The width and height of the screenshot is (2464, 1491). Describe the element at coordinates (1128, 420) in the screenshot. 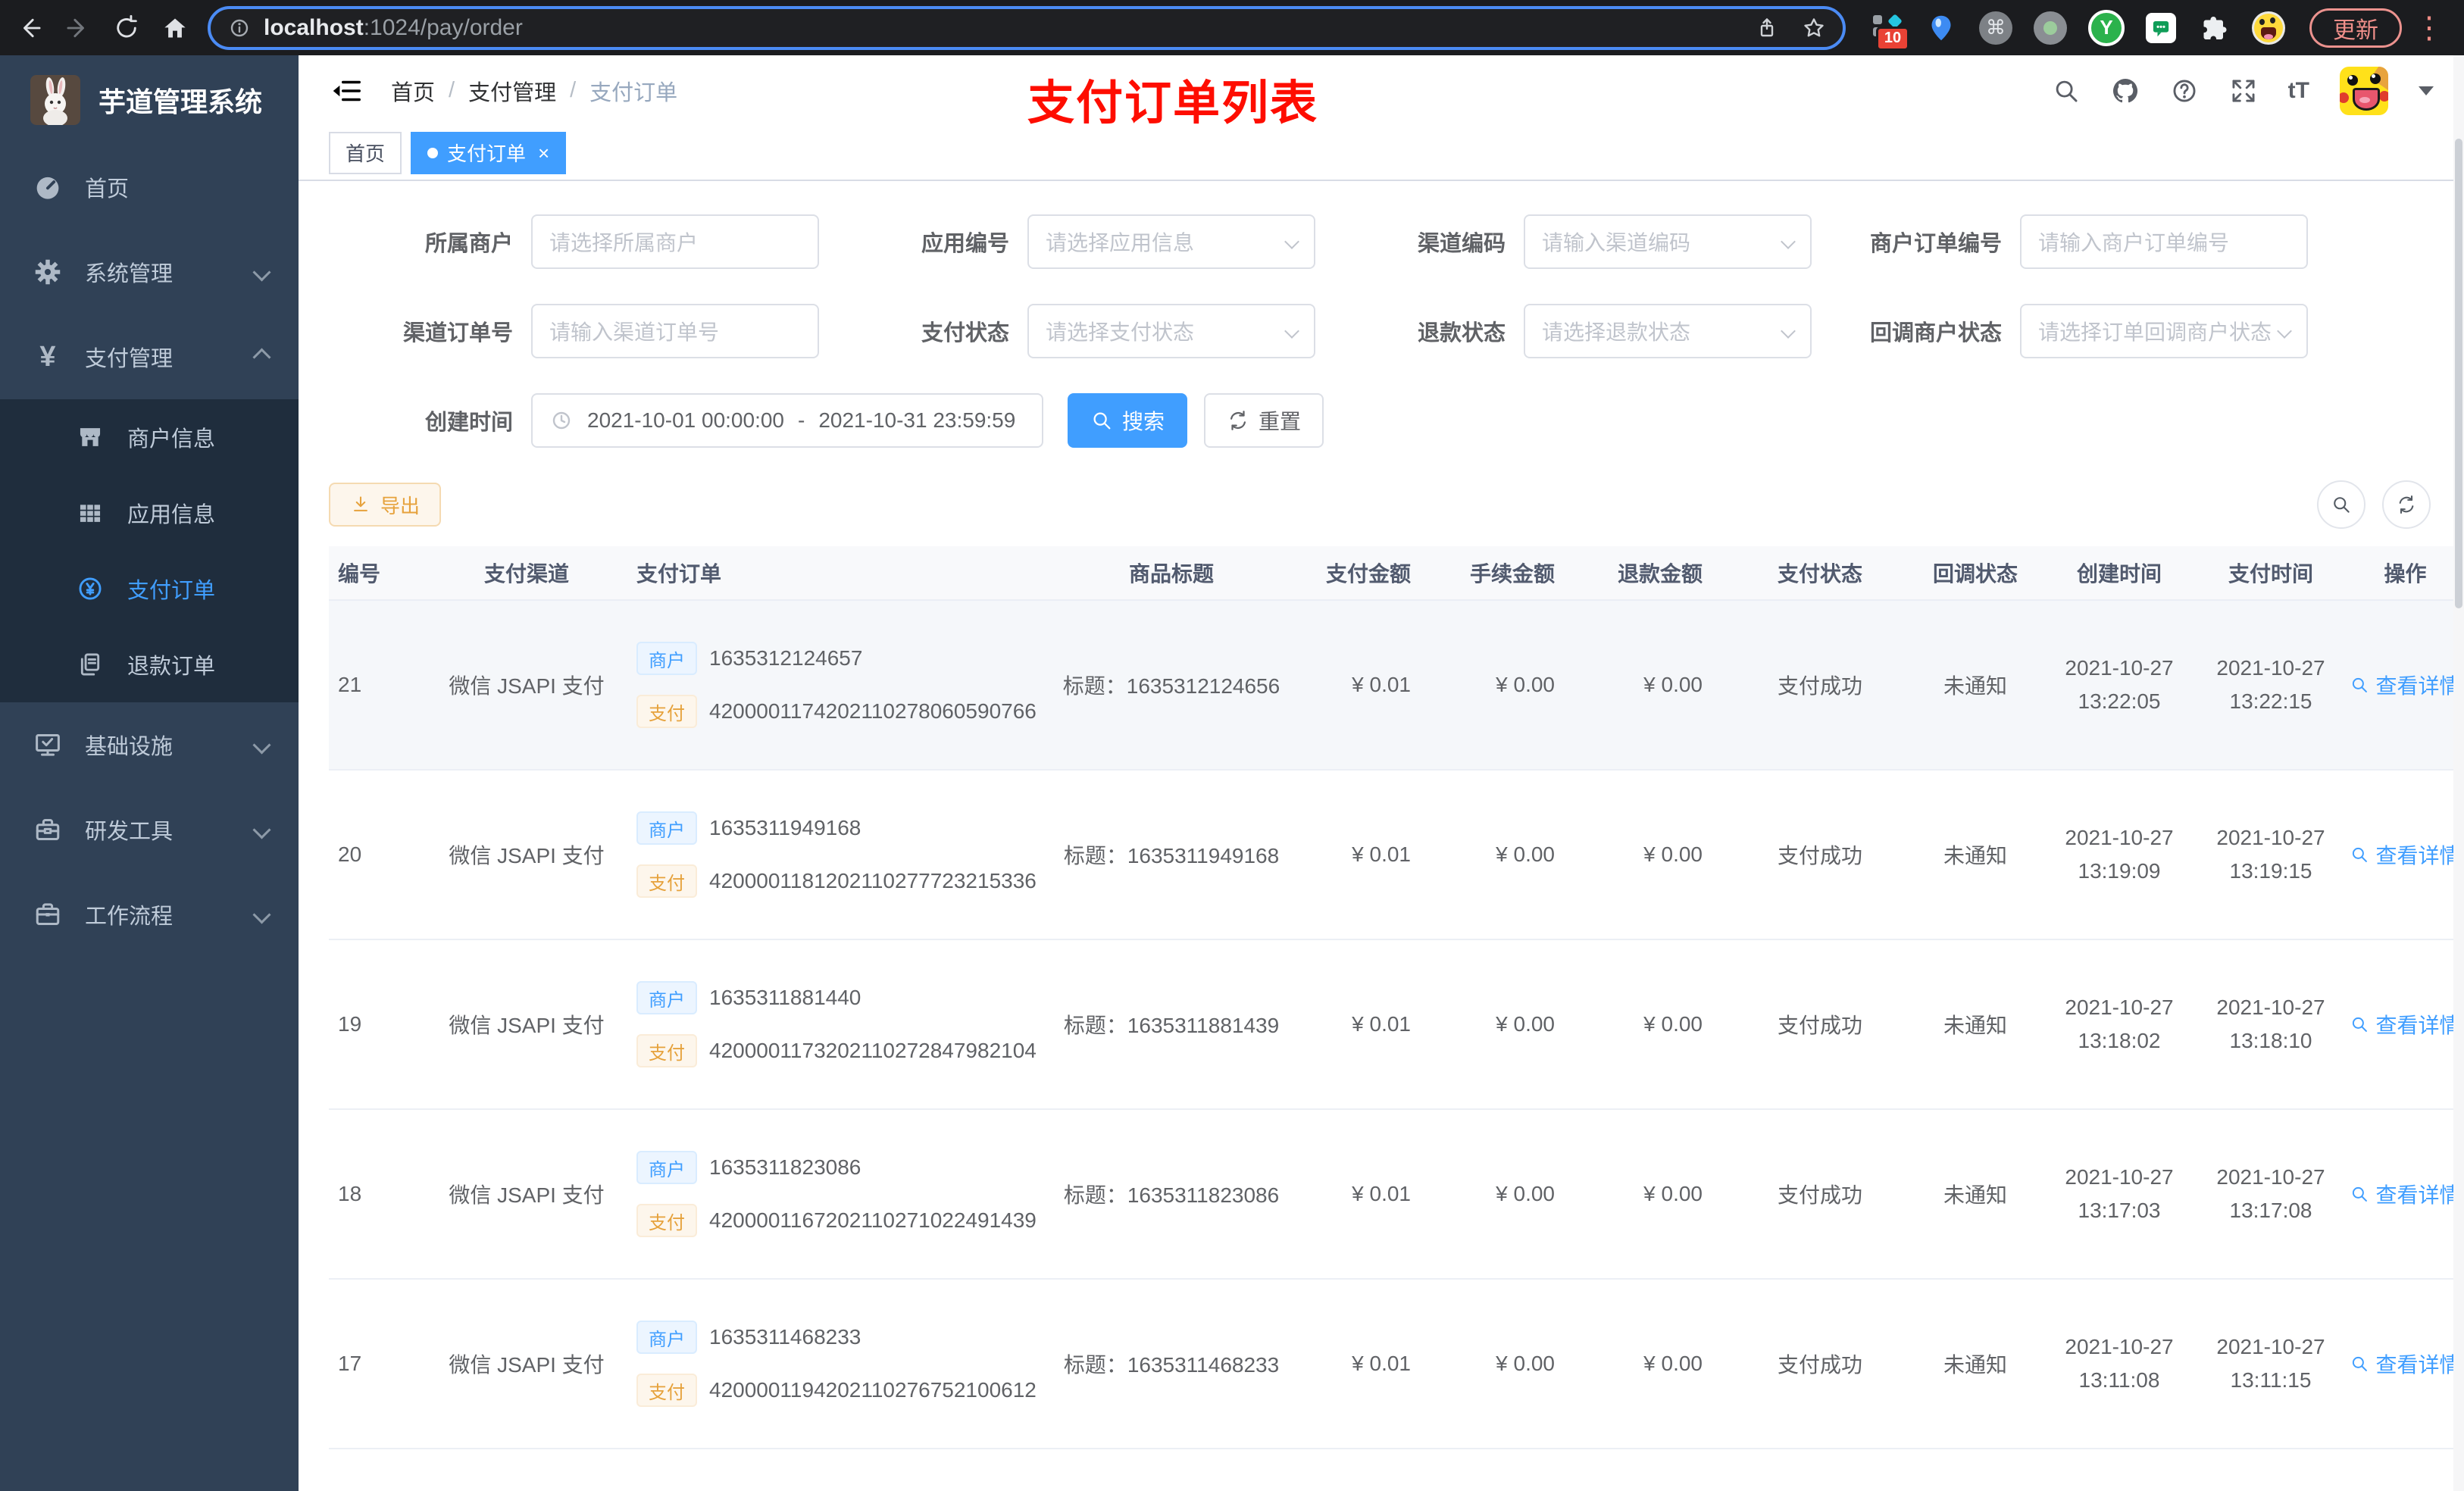

I see `search-button: 搜索` at that location.